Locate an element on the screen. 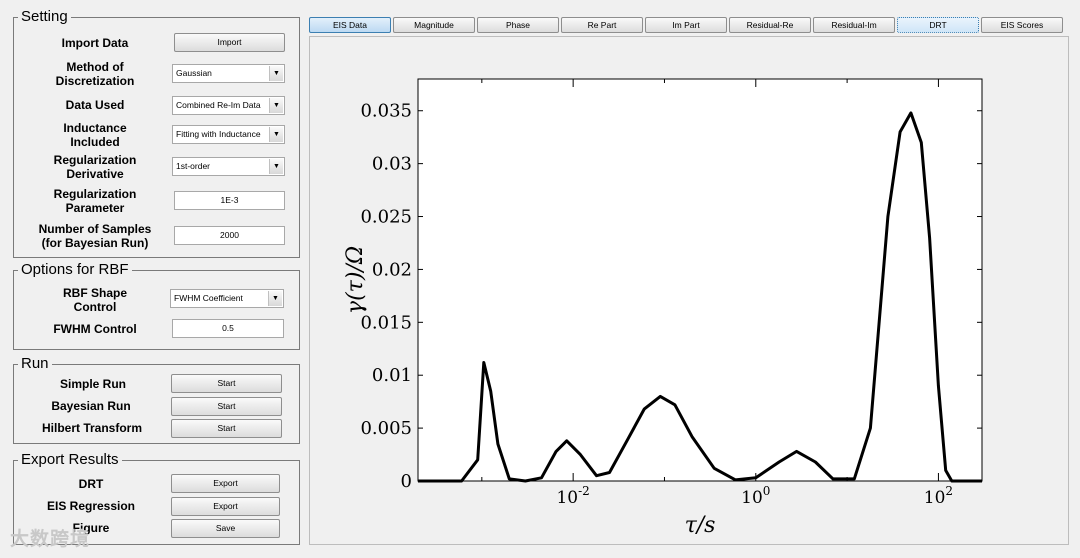 Image resolution: width=1080 pixels, height=558 pixels. drt-export-button: Export is located at coordinates (225, 483).